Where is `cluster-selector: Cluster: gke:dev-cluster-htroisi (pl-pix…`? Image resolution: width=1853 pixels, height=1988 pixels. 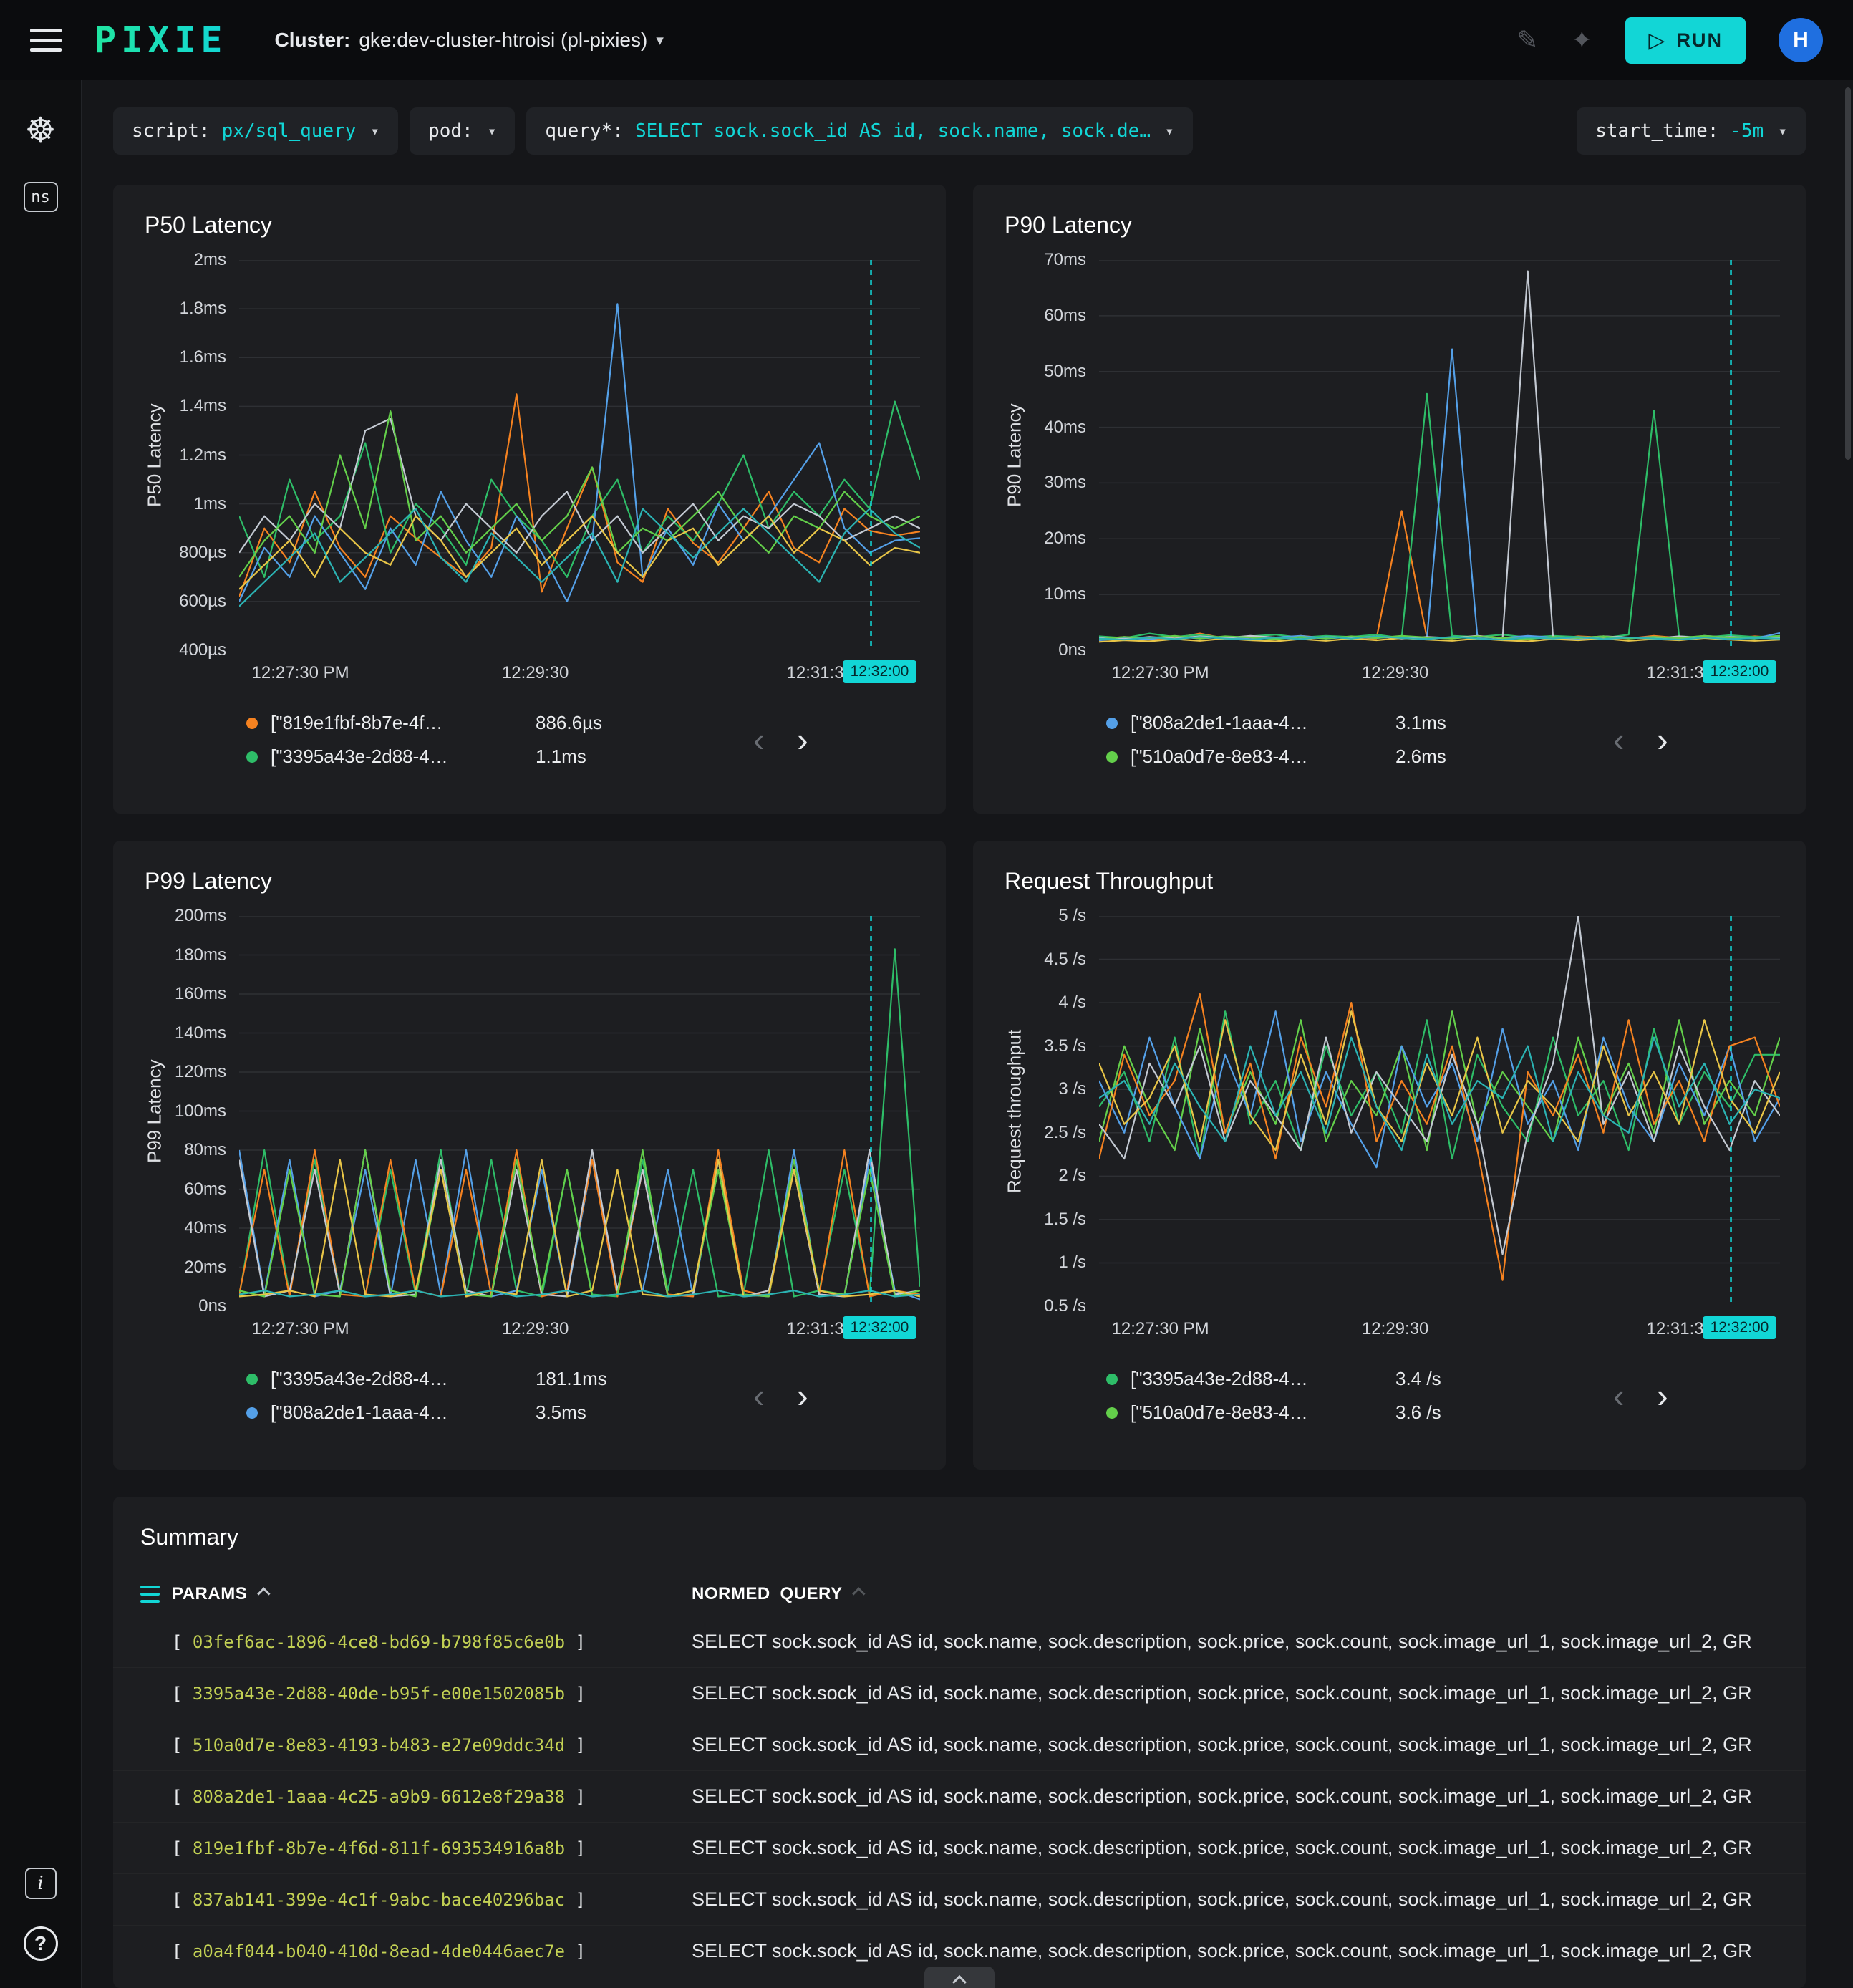
cluster-selector: Cluster: gke:dev-cluster-htroisi (pl-pix… is located at coordinates (470, 41).